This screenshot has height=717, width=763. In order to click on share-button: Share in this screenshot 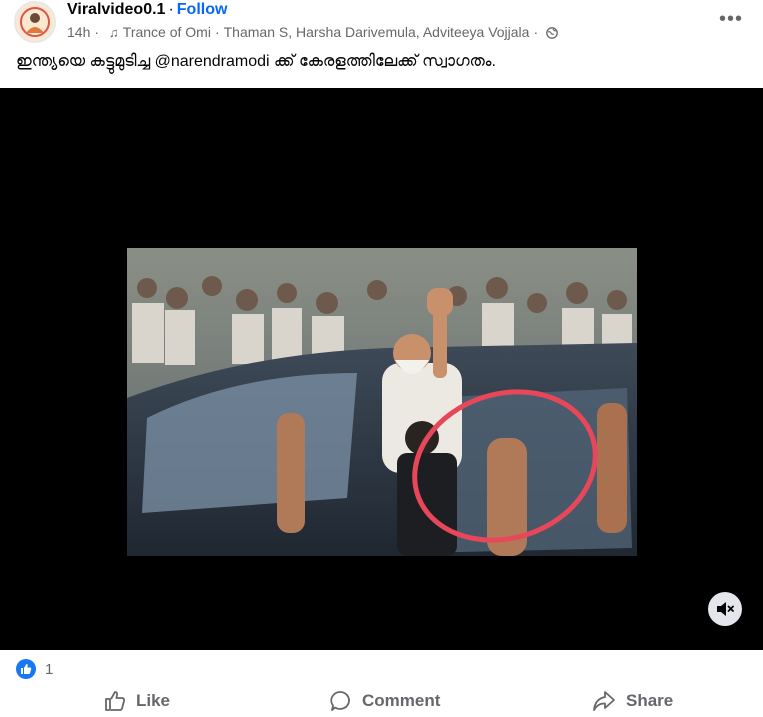, I will do `click(632, 701)`.